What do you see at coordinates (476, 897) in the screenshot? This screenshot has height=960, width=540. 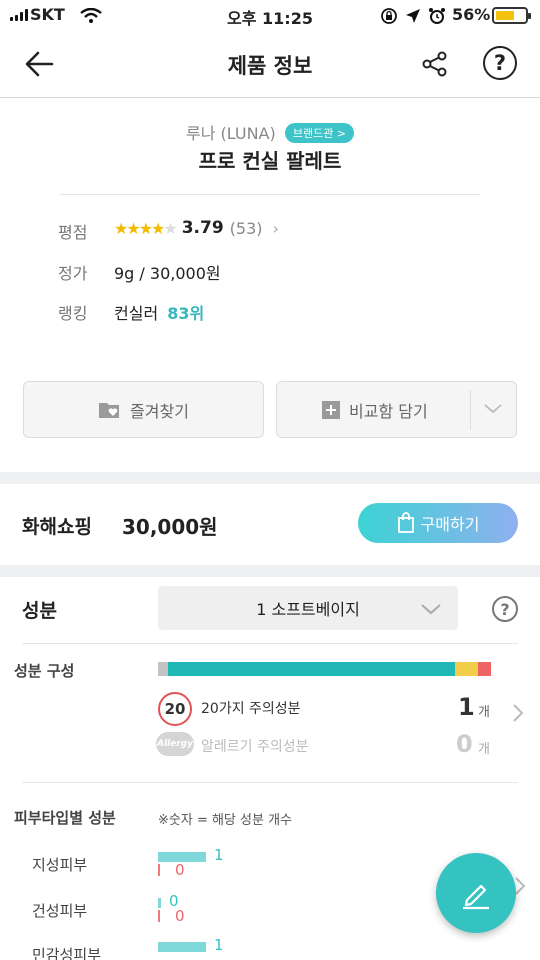 I see `pencil-icon` at bounding box center [476, 897].